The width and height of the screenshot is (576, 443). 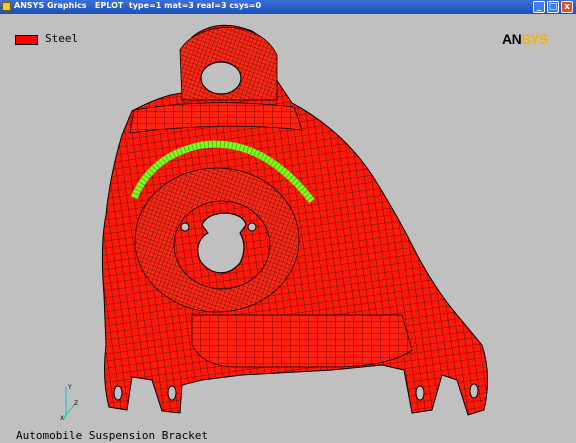 What do you see at coordinates (62, 418) in the screenshot?
I see `triad-x-label: X` at bounding box center [62, 418].